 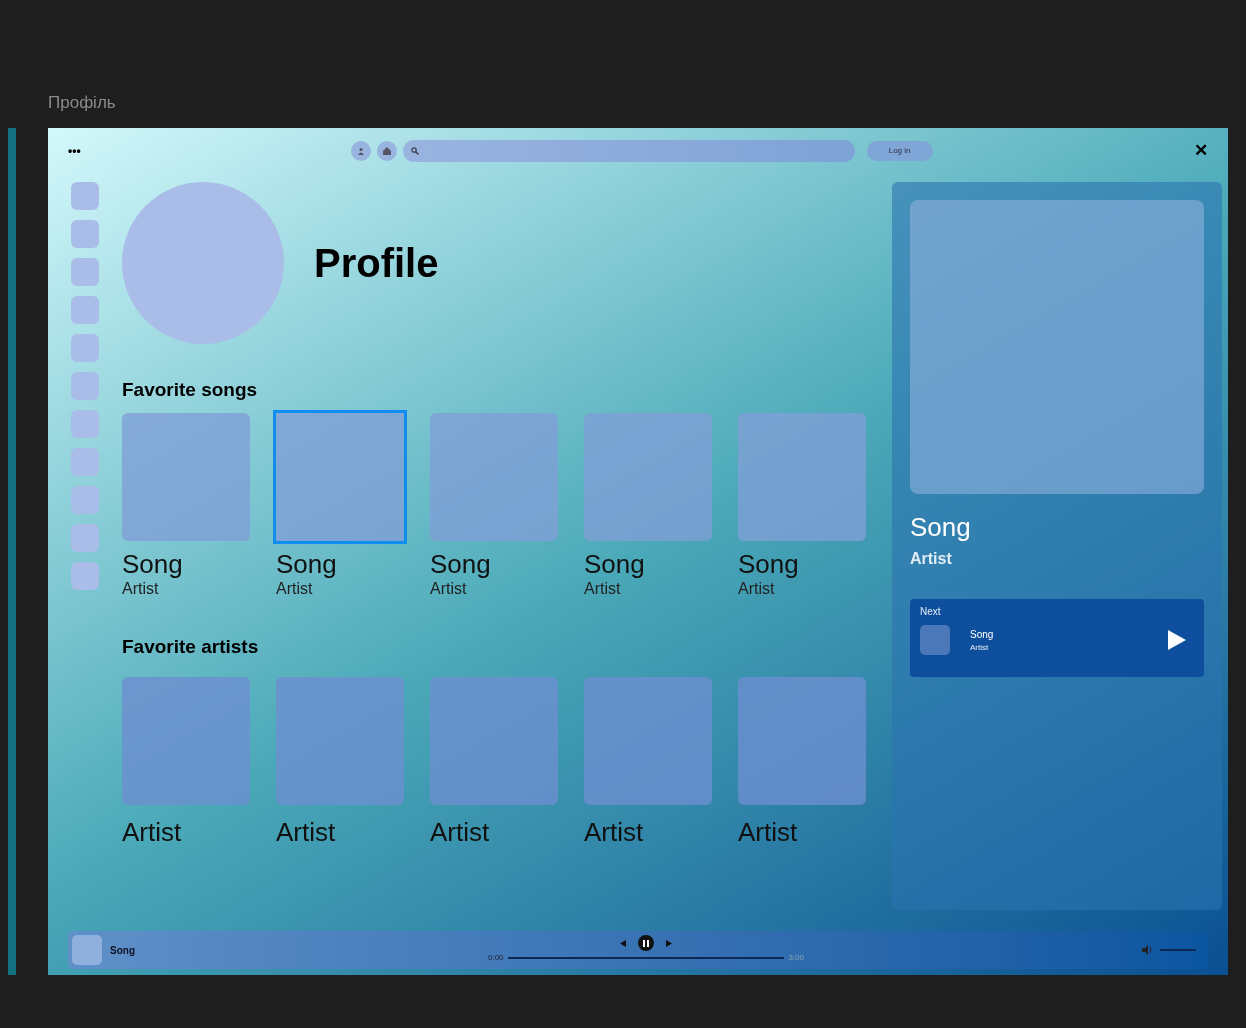 I want to click on pause-button, so click(x=646, y=943).